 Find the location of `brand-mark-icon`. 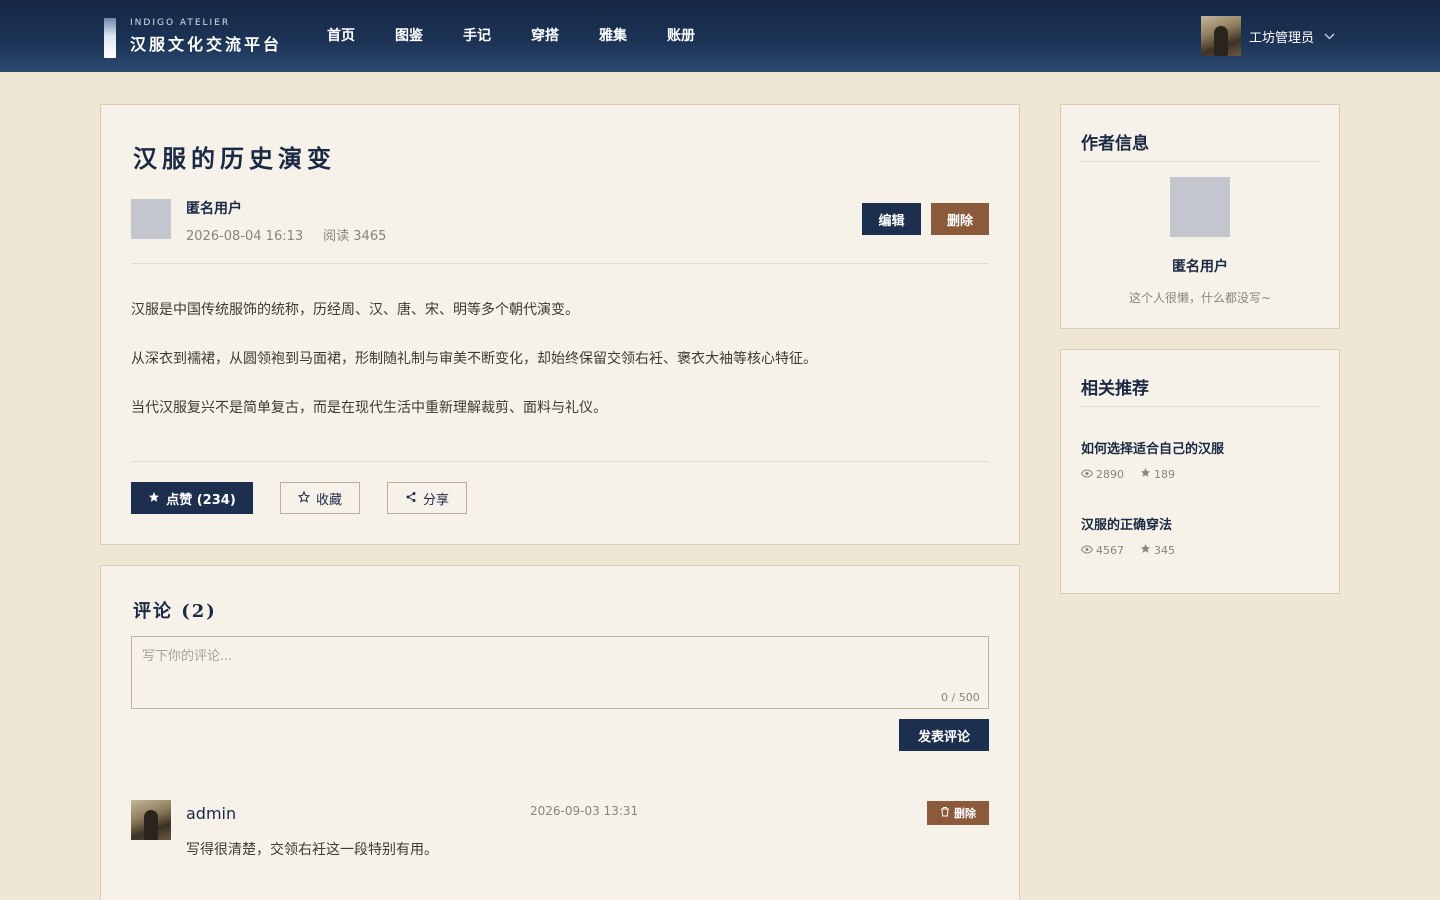

brand-mark-icon is located at coordinates (110, 38).